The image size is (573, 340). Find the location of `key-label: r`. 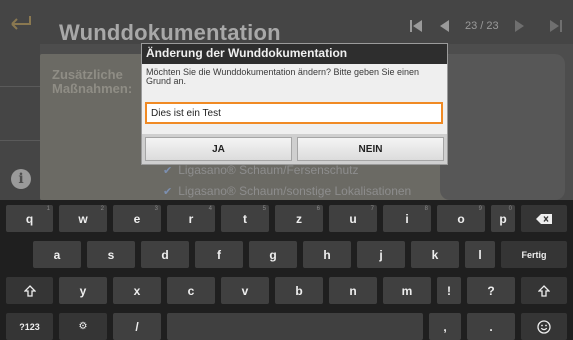

key-label: r is located at coordinates (191, 218).